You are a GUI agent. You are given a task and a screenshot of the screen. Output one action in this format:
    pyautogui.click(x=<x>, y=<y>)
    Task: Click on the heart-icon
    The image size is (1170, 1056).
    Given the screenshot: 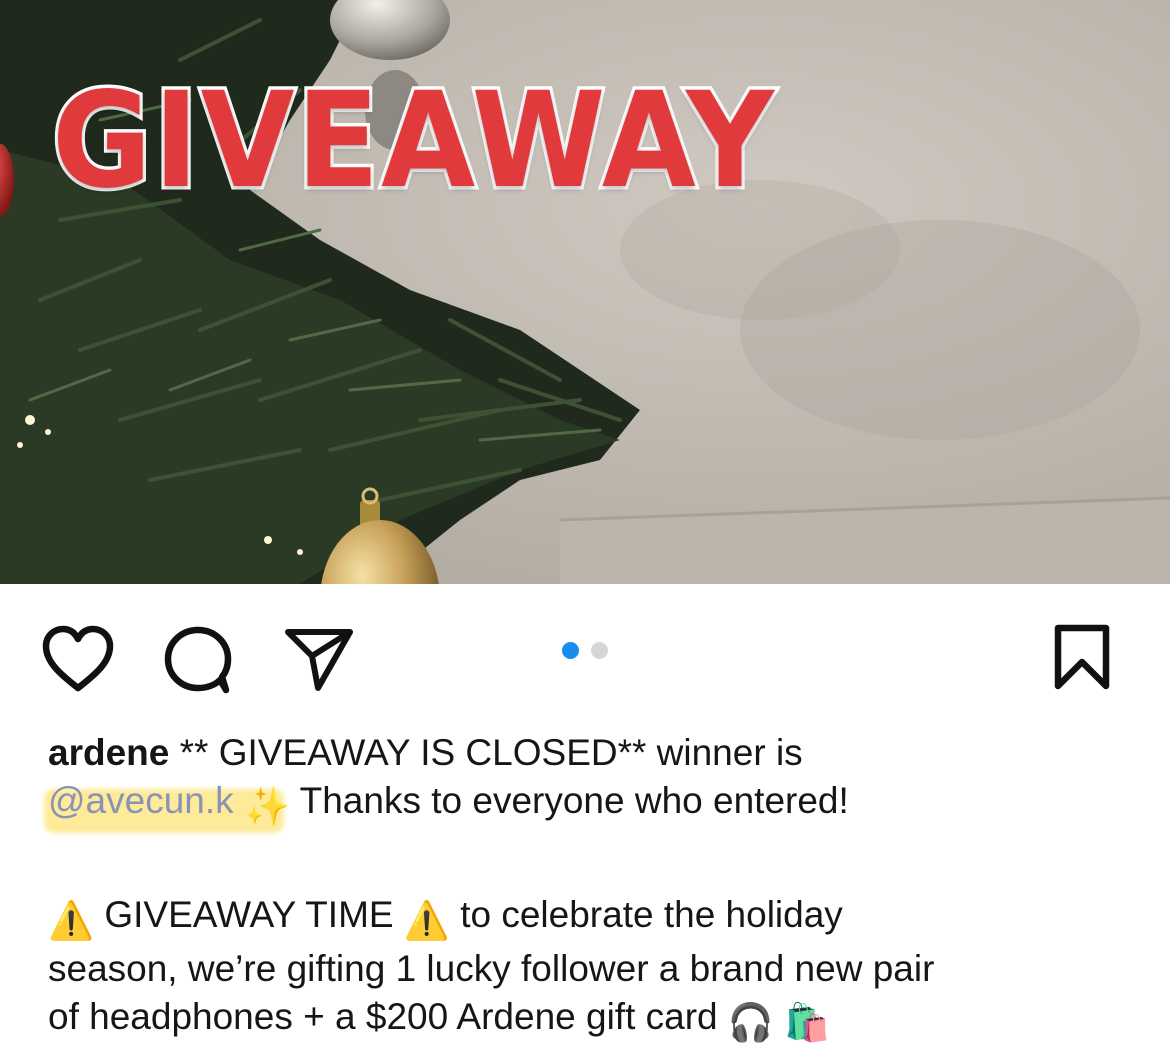 What is the action you would take?
    pyautogui.click(x=78, y=659)
    